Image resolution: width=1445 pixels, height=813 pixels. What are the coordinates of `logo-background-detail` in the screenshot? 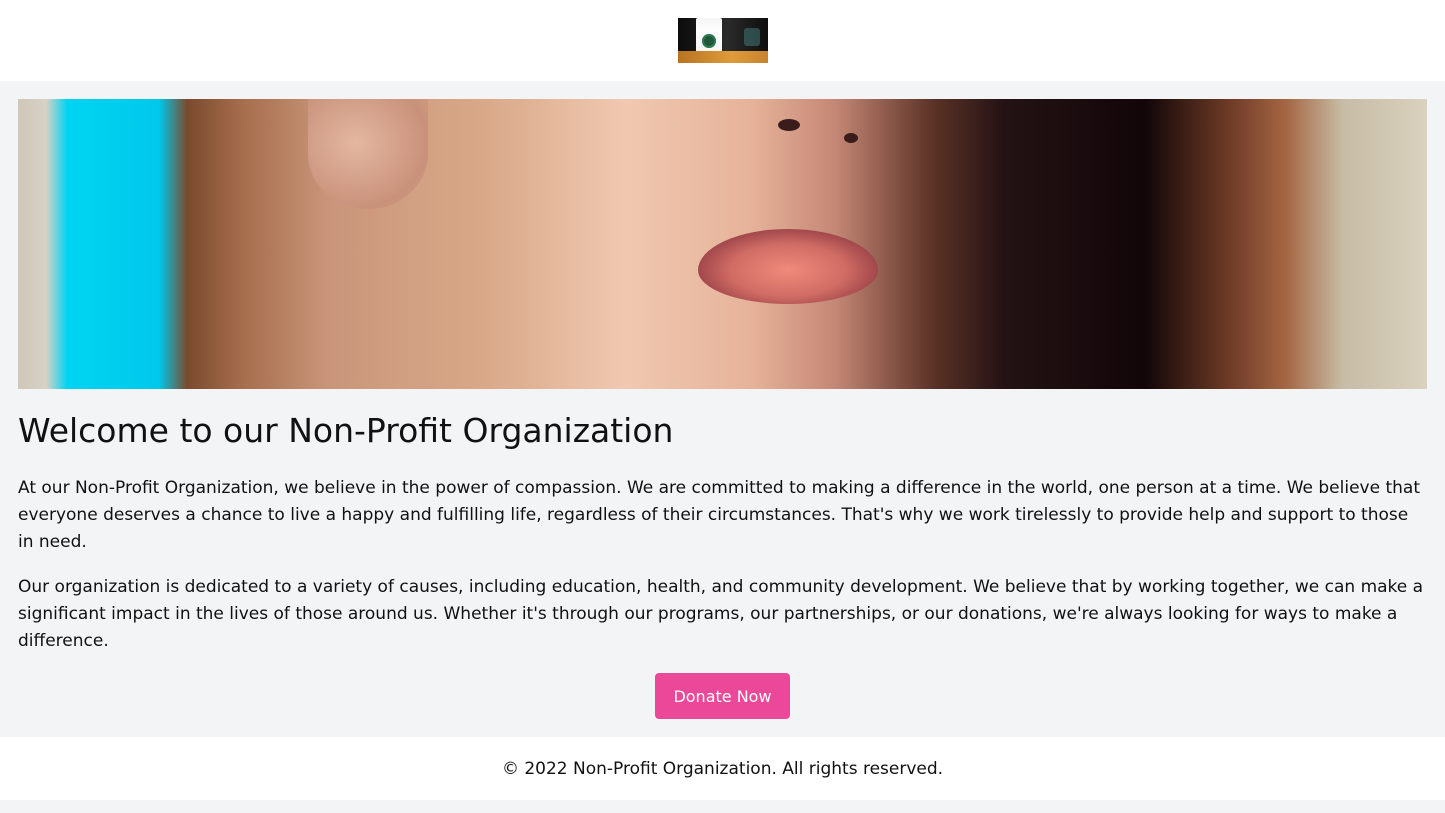 It's located at (751, 37).